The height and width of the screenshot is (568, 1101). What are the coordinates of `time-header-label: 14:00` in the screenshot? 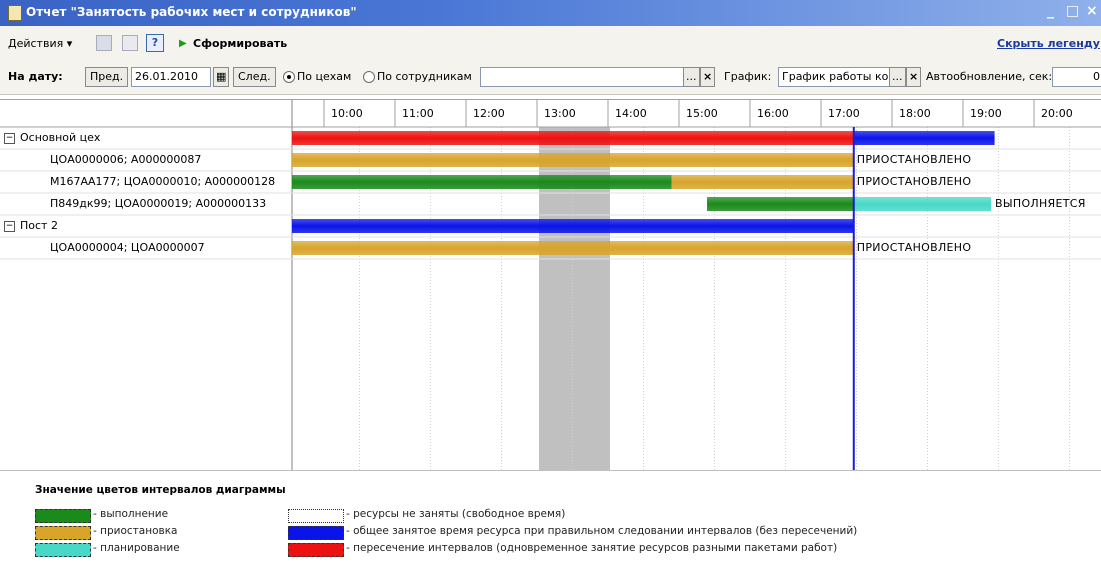 It's located at (631, 113).